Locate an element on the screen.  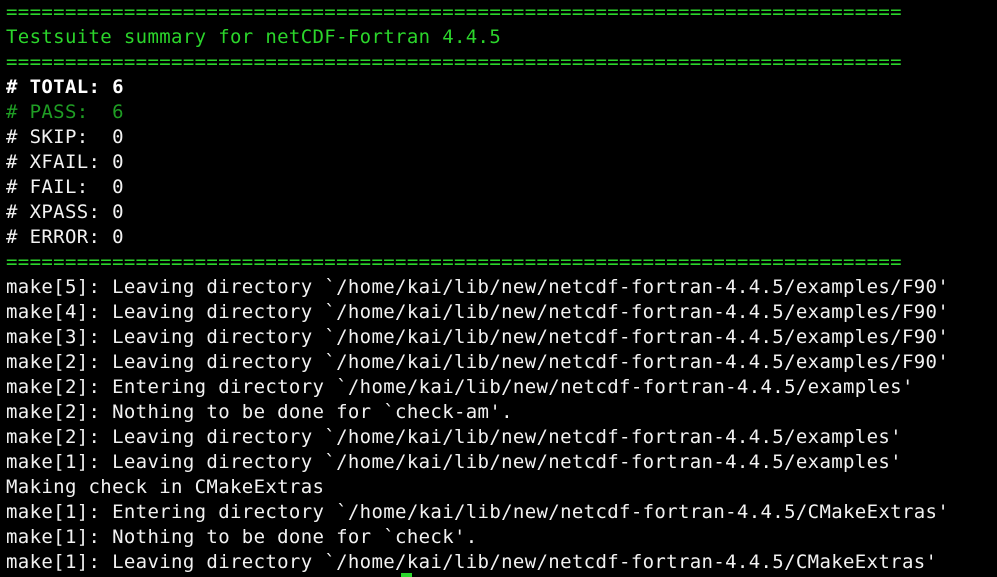
xfail-count-line: # XFAIL: 0 is located at coordinates (65, 162).